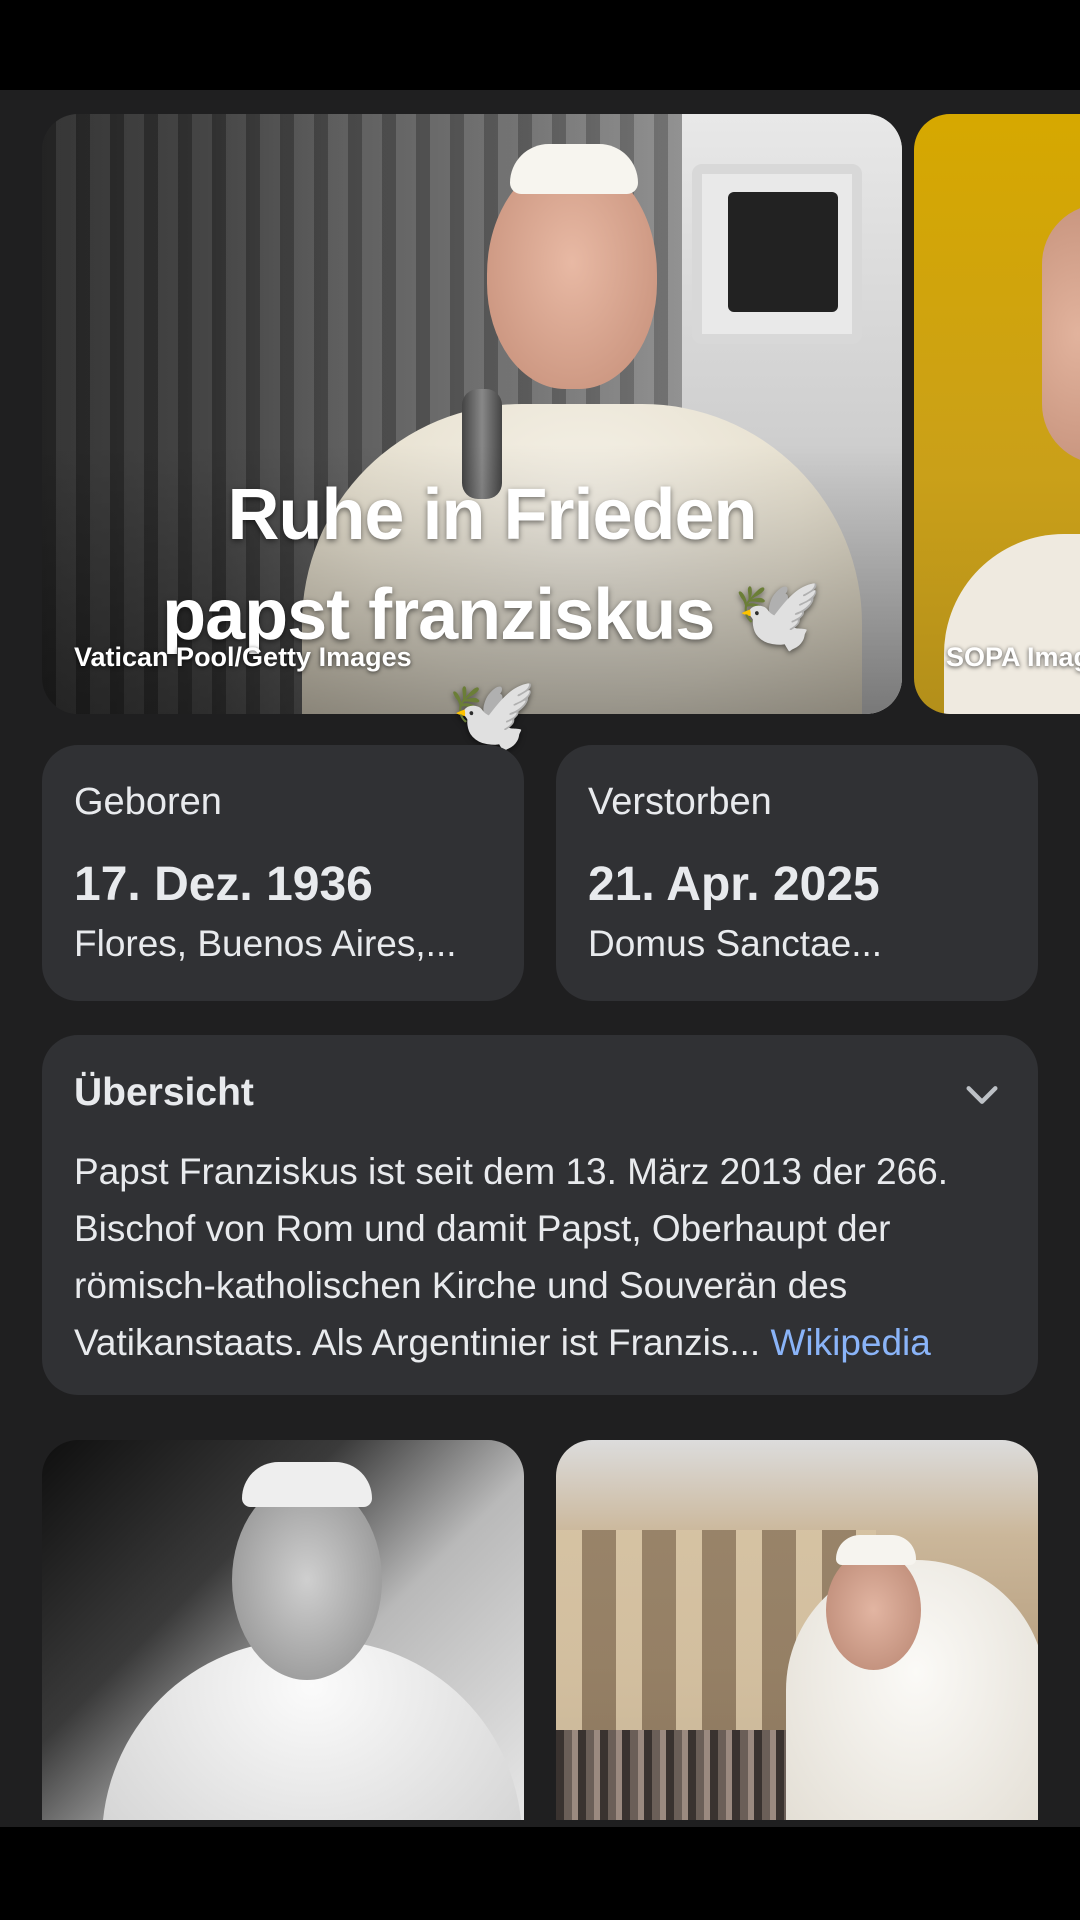 Image resolution: width=1080 pixels, height=1920 pixels. I want to click on navigation-bar, so click(540, 1873).